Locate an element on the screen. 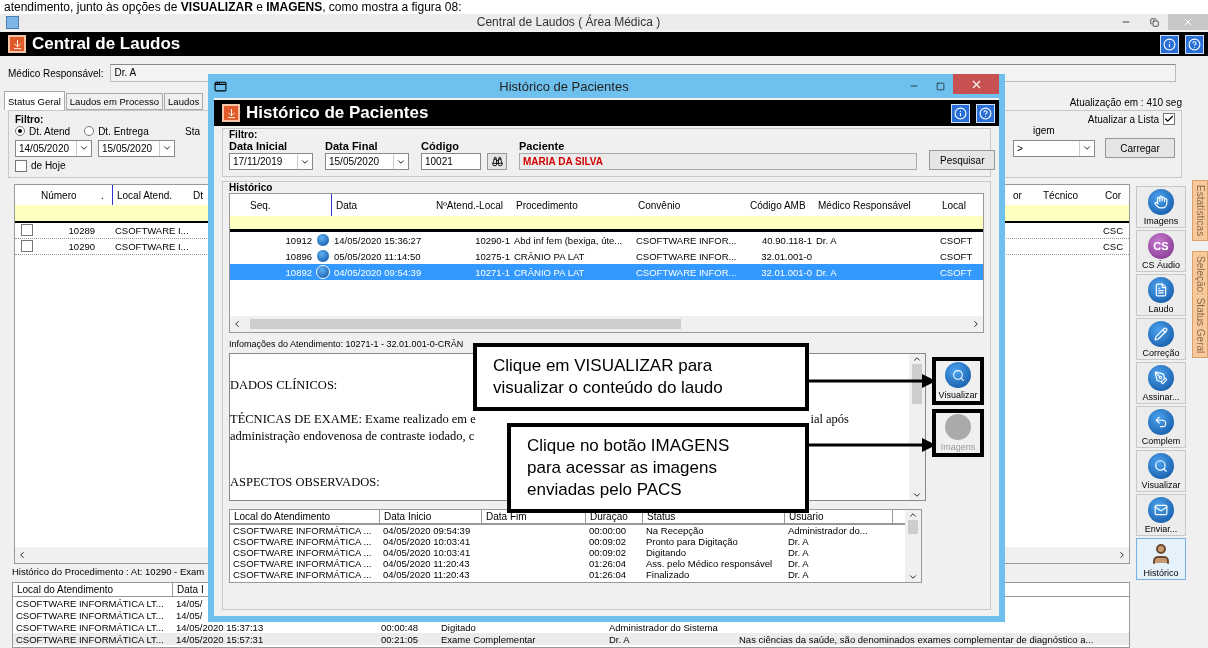 This screenshot has height=648, width=1208. table-cell-text: Dr. A is located at coordinates (798, 541).